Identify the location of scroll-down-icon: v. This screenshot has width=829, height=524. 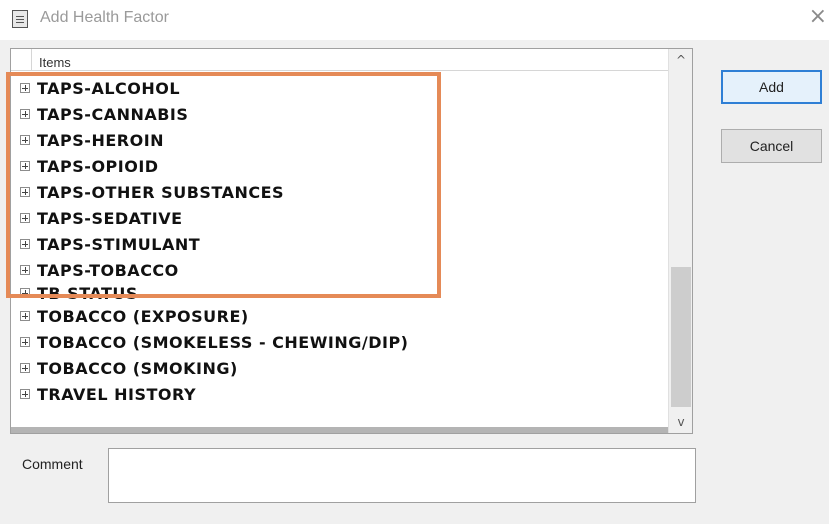
(681, 422).